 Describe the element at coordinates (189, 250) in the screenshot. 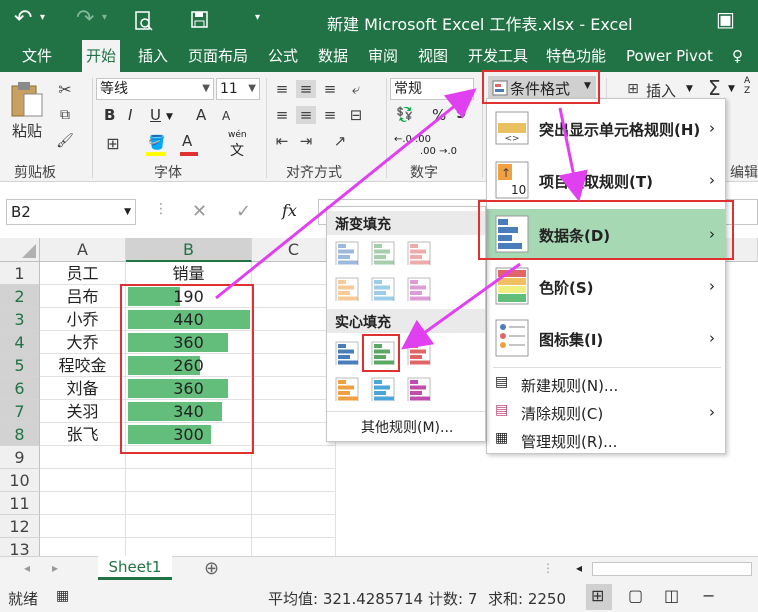

I see `column-header-b: B` at that location.